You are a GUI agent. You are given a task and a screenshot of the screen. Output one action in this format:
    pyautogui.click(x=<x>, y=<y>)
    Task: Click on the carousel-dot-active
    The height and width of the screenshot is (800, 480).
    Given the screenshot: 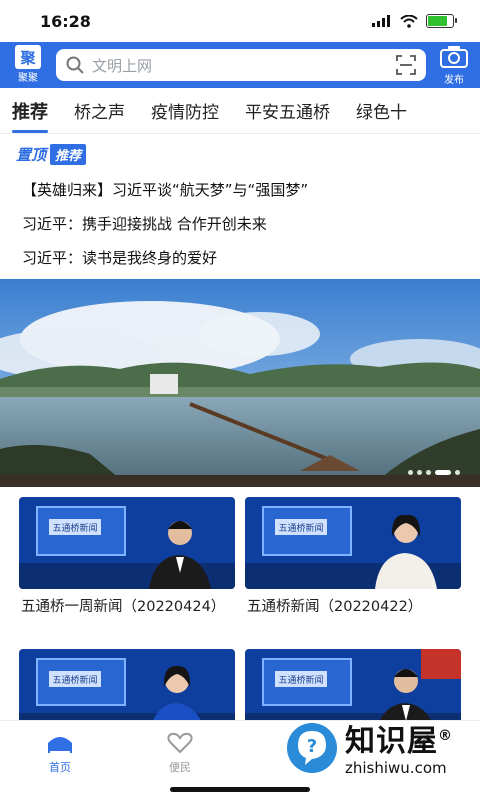 What is the action you would take?
    pyautogui.click(x=443, y=472)
    